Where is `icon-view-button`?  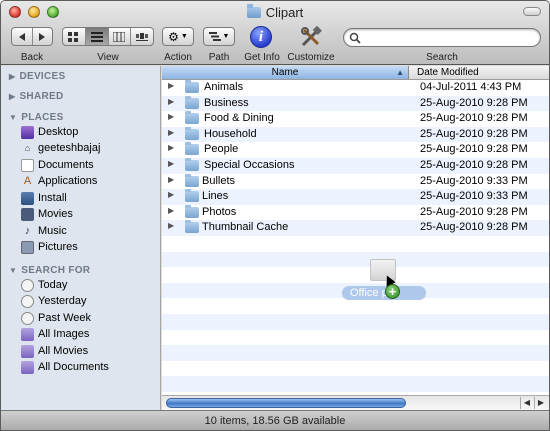
icon-view-button is located at coordinates (74, 36).